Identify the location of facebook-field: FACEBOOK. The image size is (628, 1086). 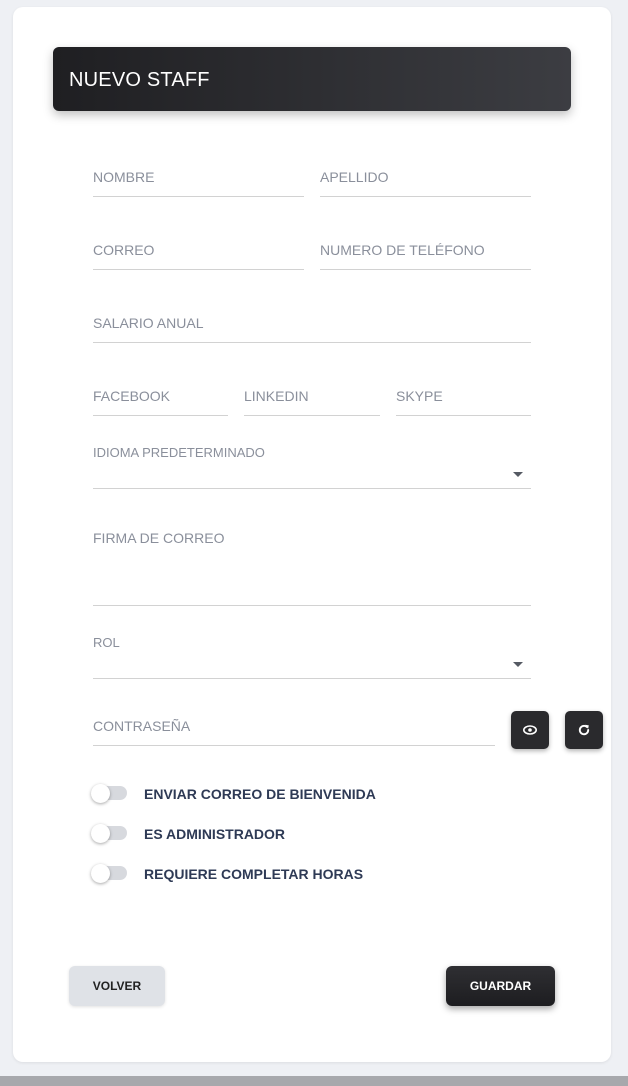
(160, 398).